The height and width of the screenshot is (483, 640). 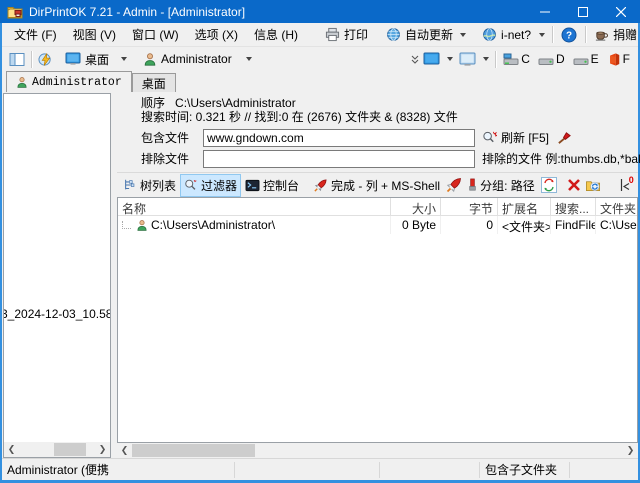 I want to click on inet-label: i-net?, so click(x=516, y=34).